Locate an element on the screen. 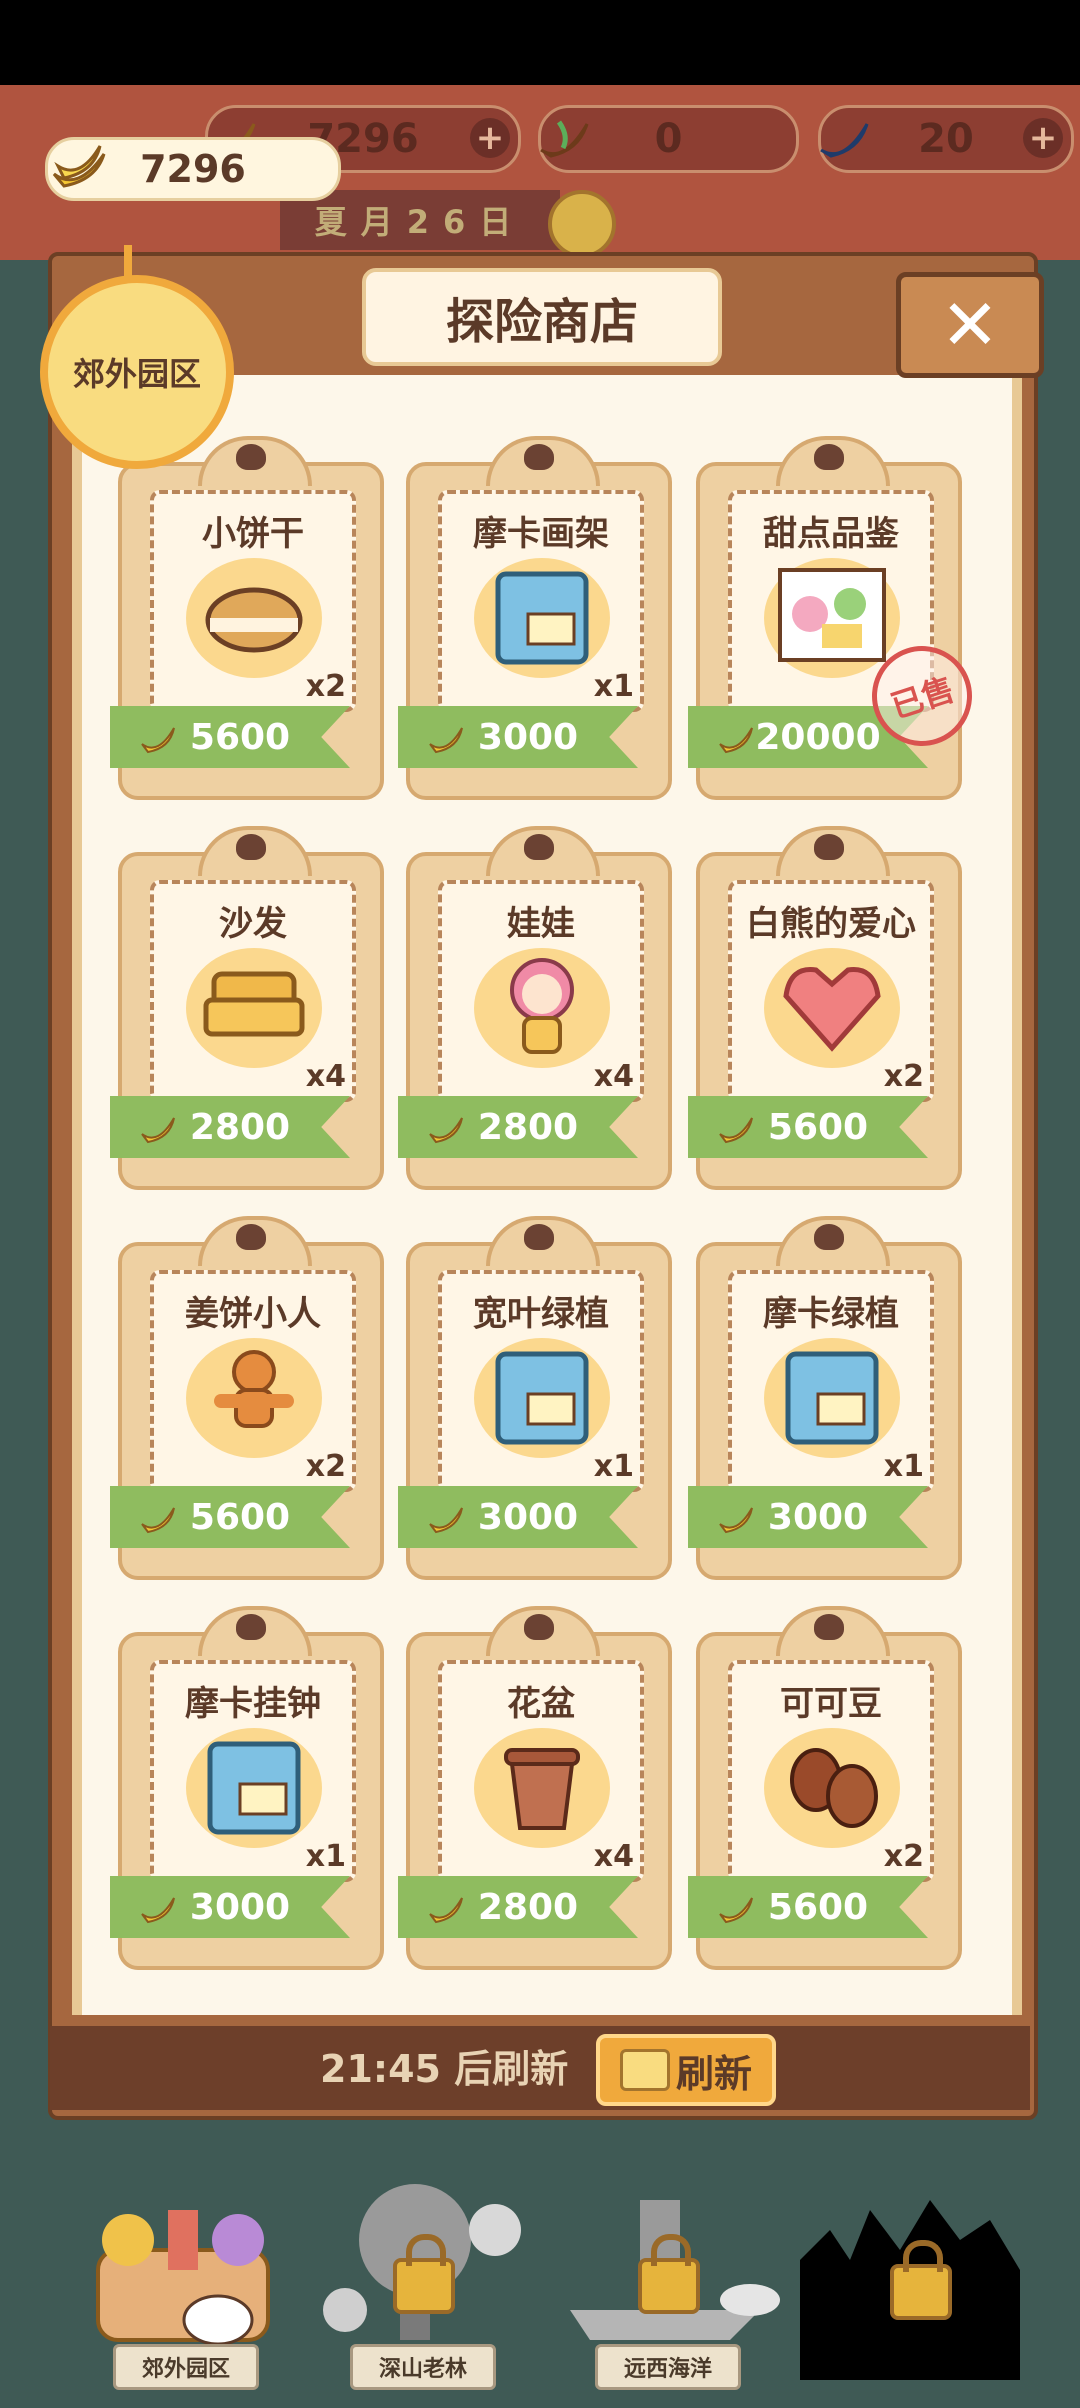  shop-item-card: 摩卡绿植 x1 3000 is located at coordinates (825, 1398).